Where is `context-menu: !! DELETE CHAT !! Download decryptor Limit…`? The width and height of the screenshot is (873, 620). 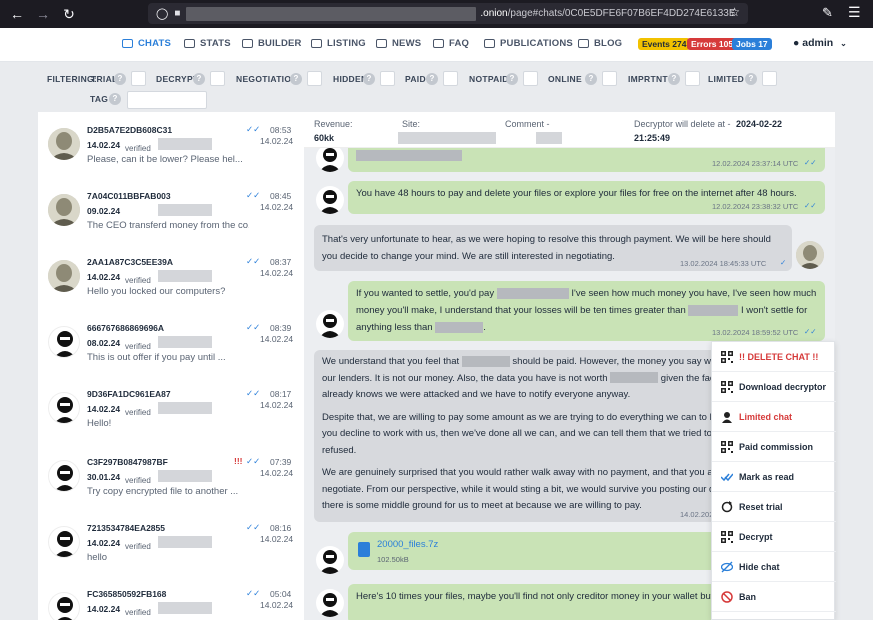
context-menu: !! DELETE CHAT !! Download decryptor Limit… is located at coordinates (773, 480).